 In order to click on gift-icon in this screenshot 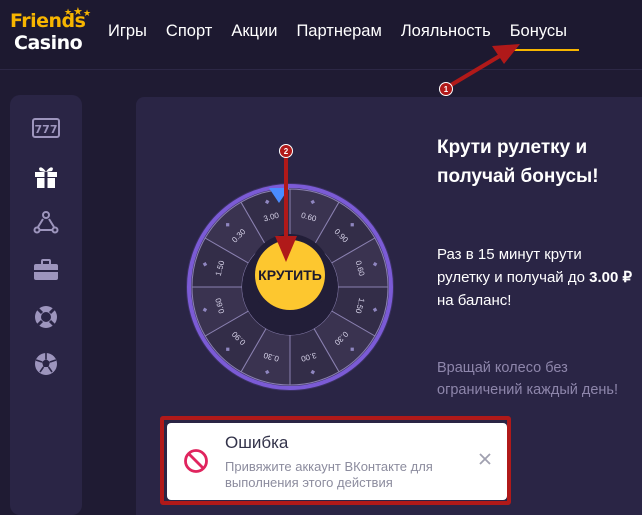, I will do `click(46, 176)`.